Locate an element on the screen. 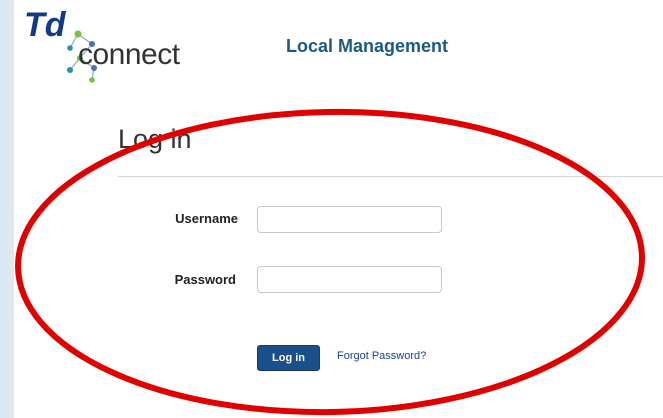 The height and width of the screenshot is (418, 663). password-input is located at coordinates (349, 279).